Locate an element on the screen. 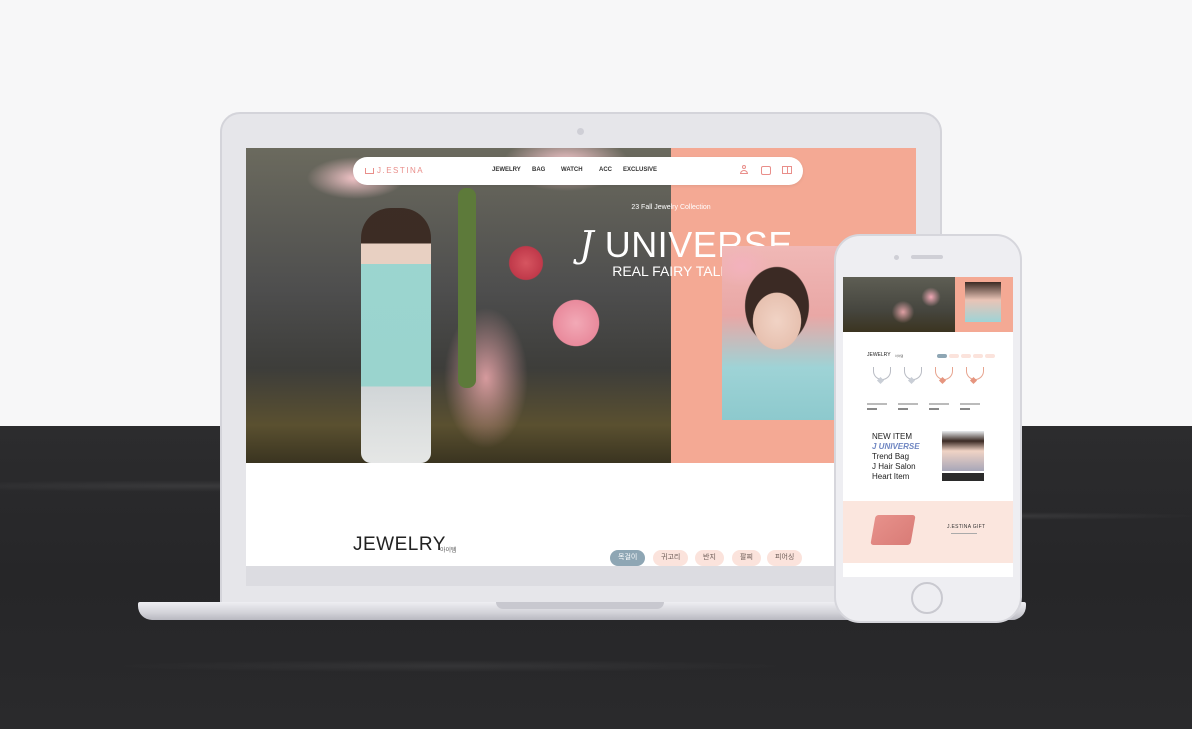  tab-necklace: 목걸이 is located at coordinates (628, 558).